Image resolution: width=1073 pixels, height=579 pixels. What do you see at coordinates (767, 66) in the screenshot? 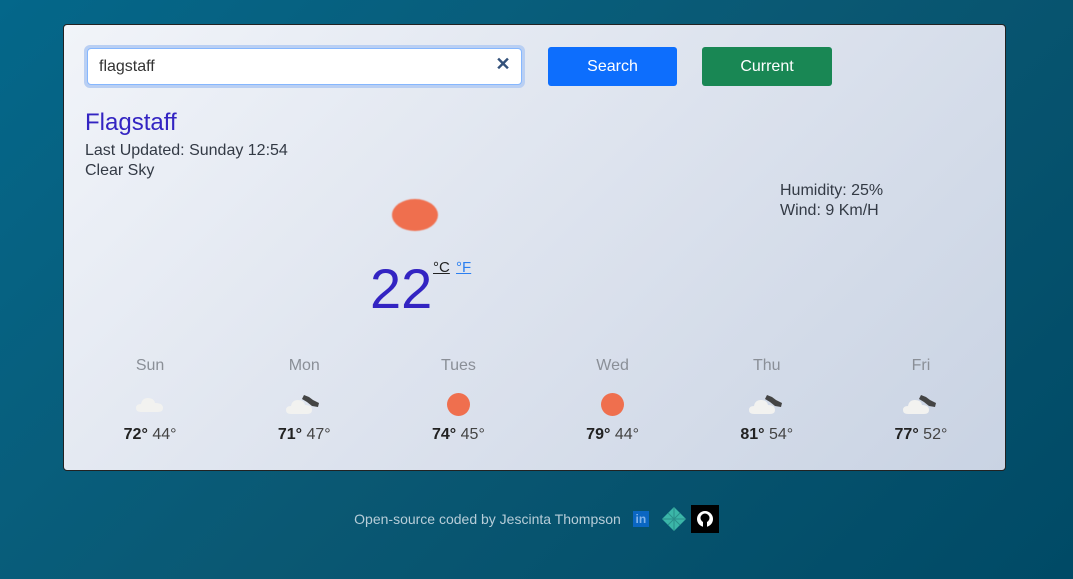
I see `current-location-button: Current` at bounding box center [767, 66].